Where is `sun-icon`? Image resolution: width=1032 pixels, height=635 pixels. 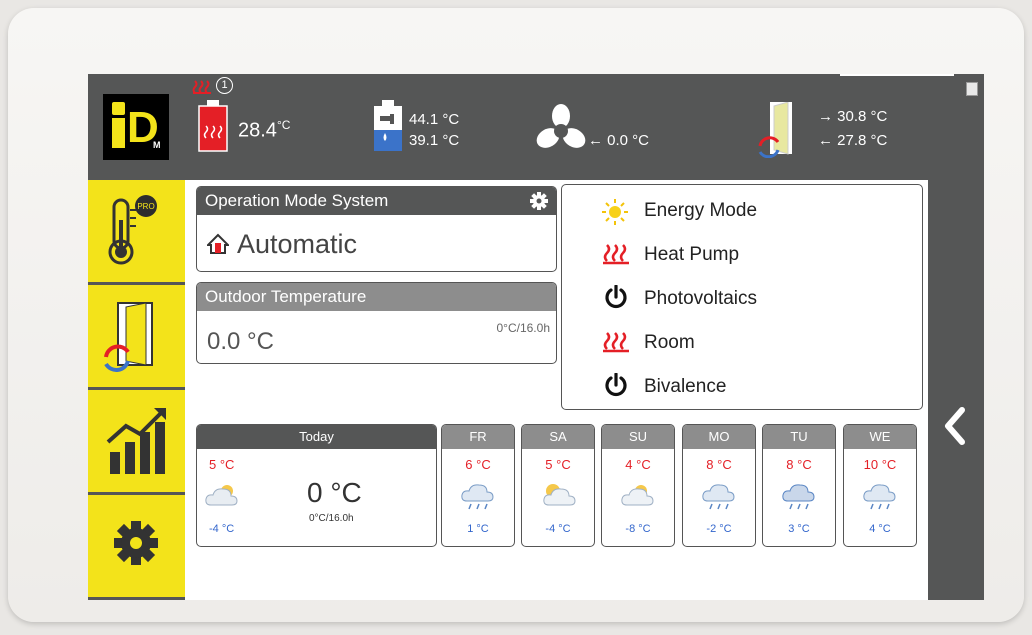 sun-icon is located at coordinates (615, 212).